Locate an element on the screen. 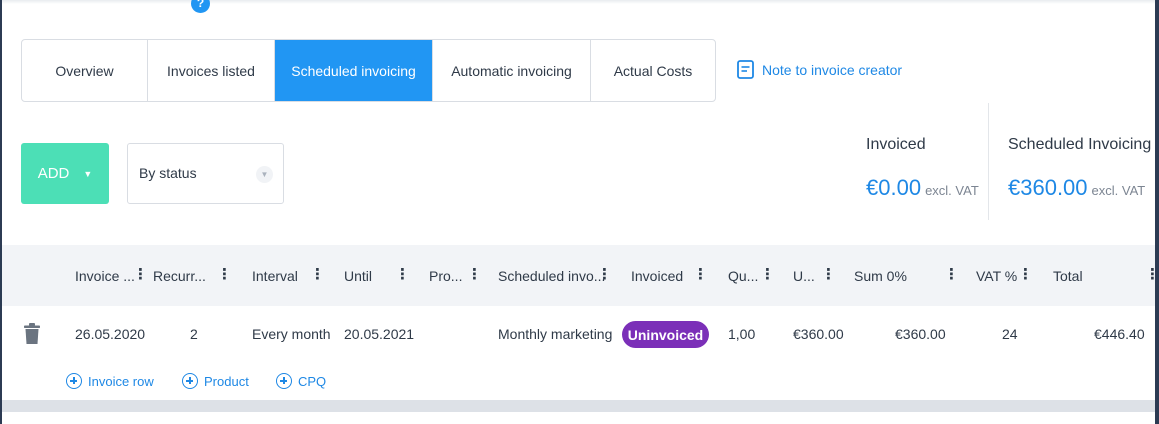 This screenshot has height=424, width=1159. scheduled-summary: Scheduled Invoicing €360.00 excl. VAT is located at coordinates (1081, 161).